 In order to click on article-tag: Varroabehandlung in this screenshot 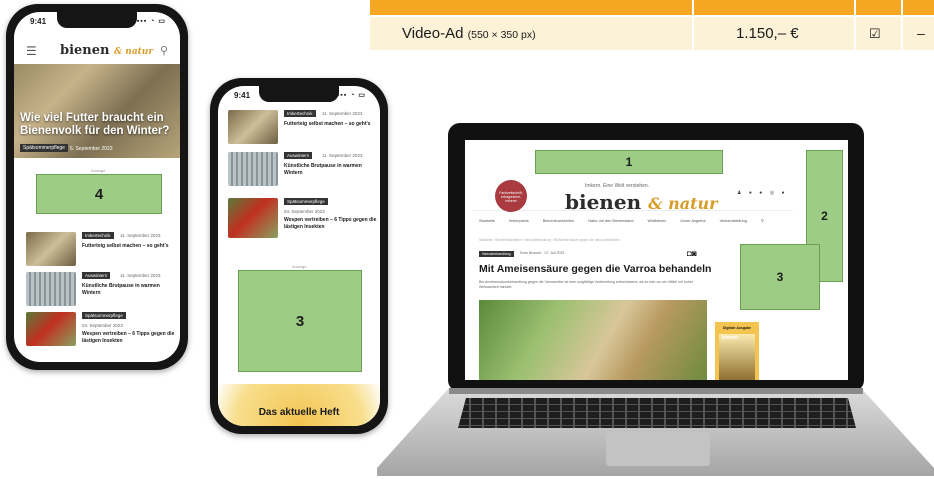, I will do `click(496, 254)`.